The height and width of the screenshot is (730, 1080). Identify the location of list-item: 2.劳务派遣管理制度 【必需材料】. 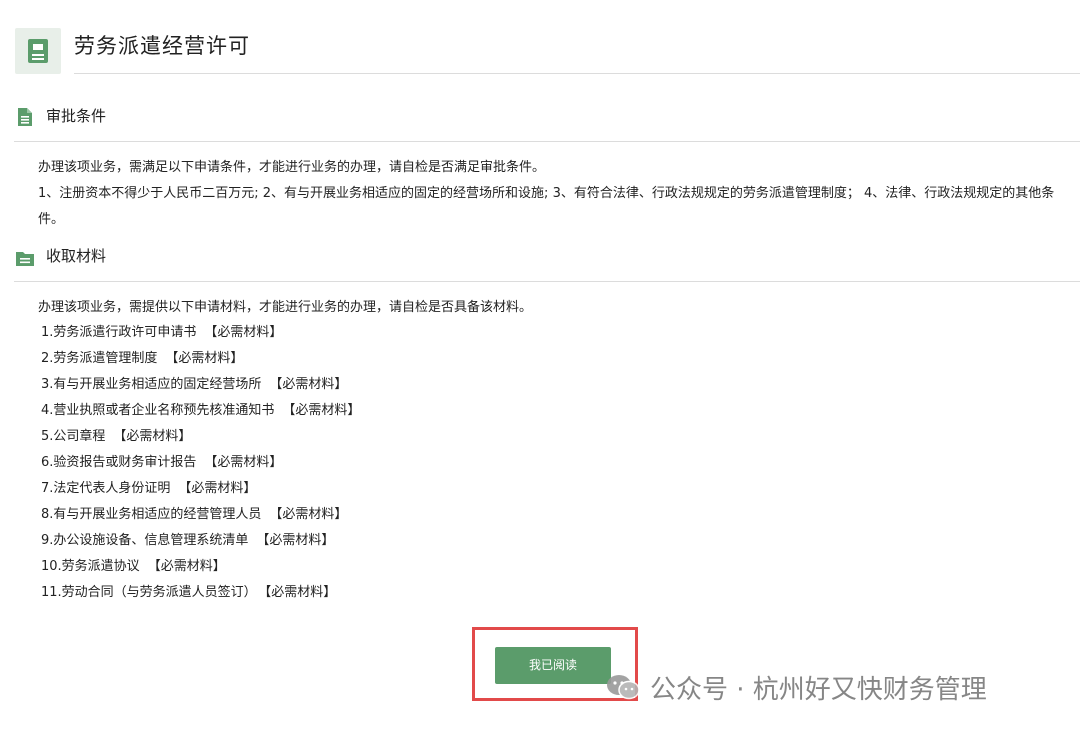
(142, 358).